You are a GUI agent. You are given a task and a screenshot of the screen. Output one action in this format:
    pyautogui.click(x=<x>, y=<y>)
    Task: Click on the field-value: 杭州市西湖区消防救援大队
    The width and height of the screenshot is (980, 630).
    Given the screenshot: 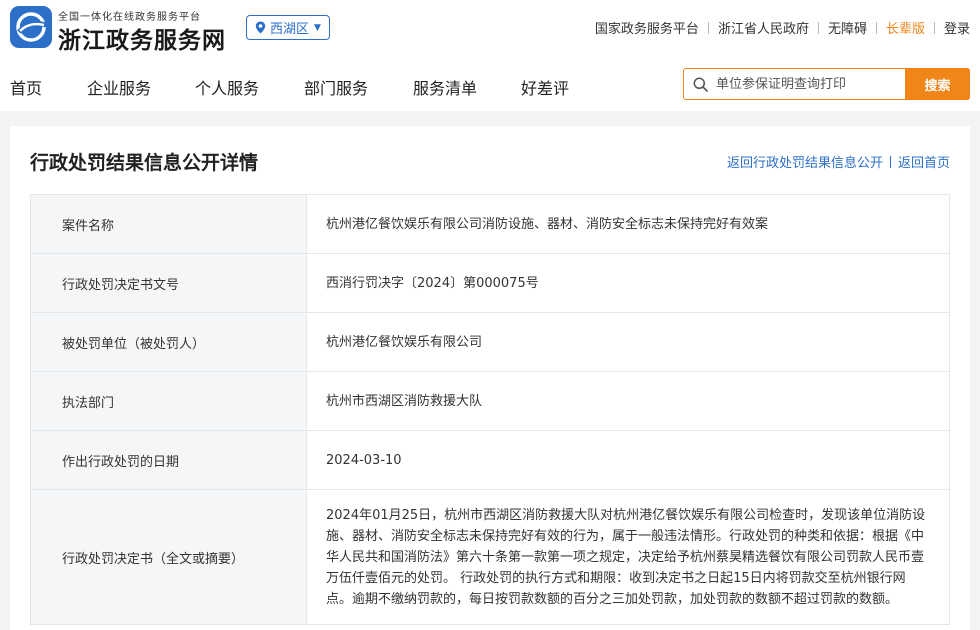 What is the action you would take?
    pyautogui.click(x=404, y=401)
    